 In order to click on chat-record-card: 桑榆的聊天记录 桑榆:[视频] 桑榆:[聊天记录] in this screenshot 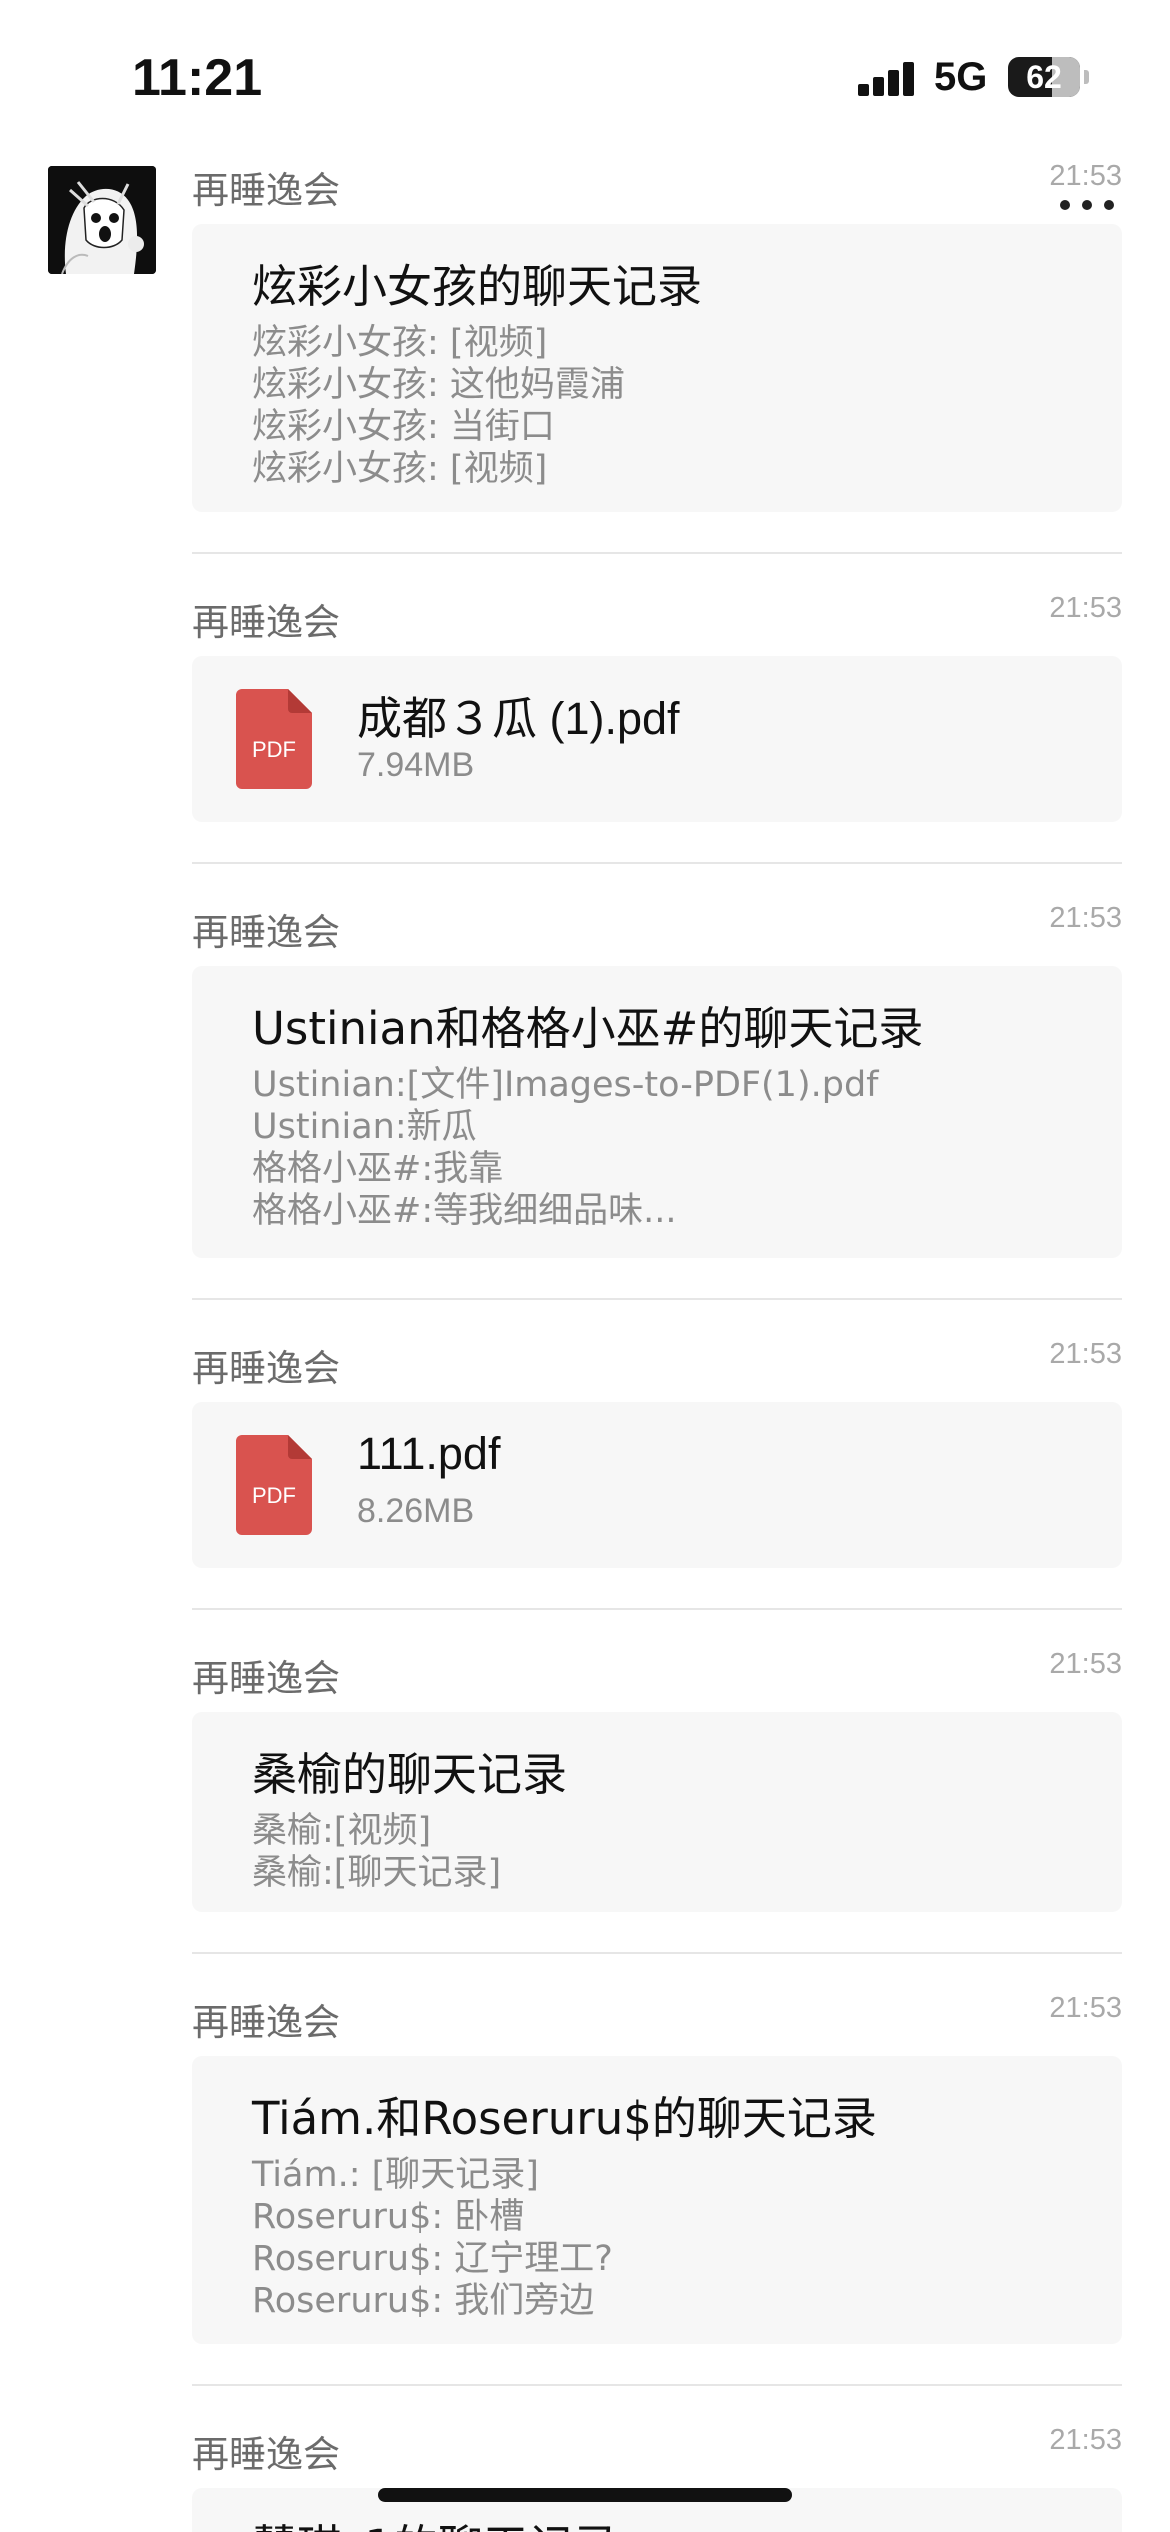, I will do `click(657, 1812)`.